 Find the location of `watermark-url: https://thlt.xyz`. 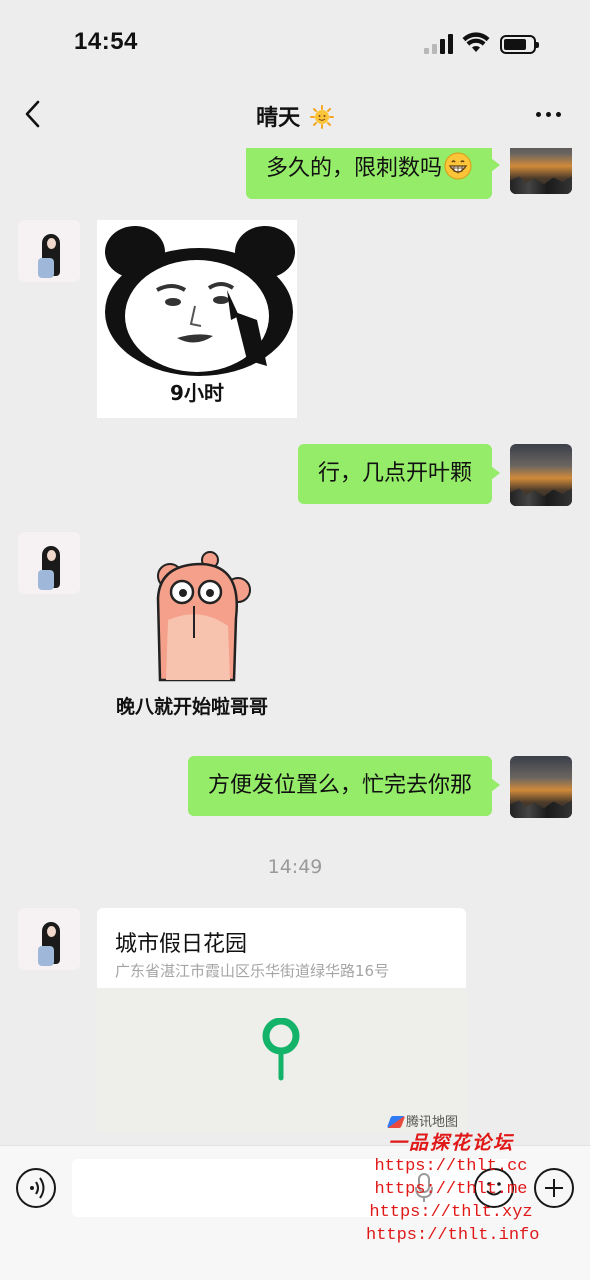

watermark-url: https://thlt.xyz is located at coordinates (451, 1212).